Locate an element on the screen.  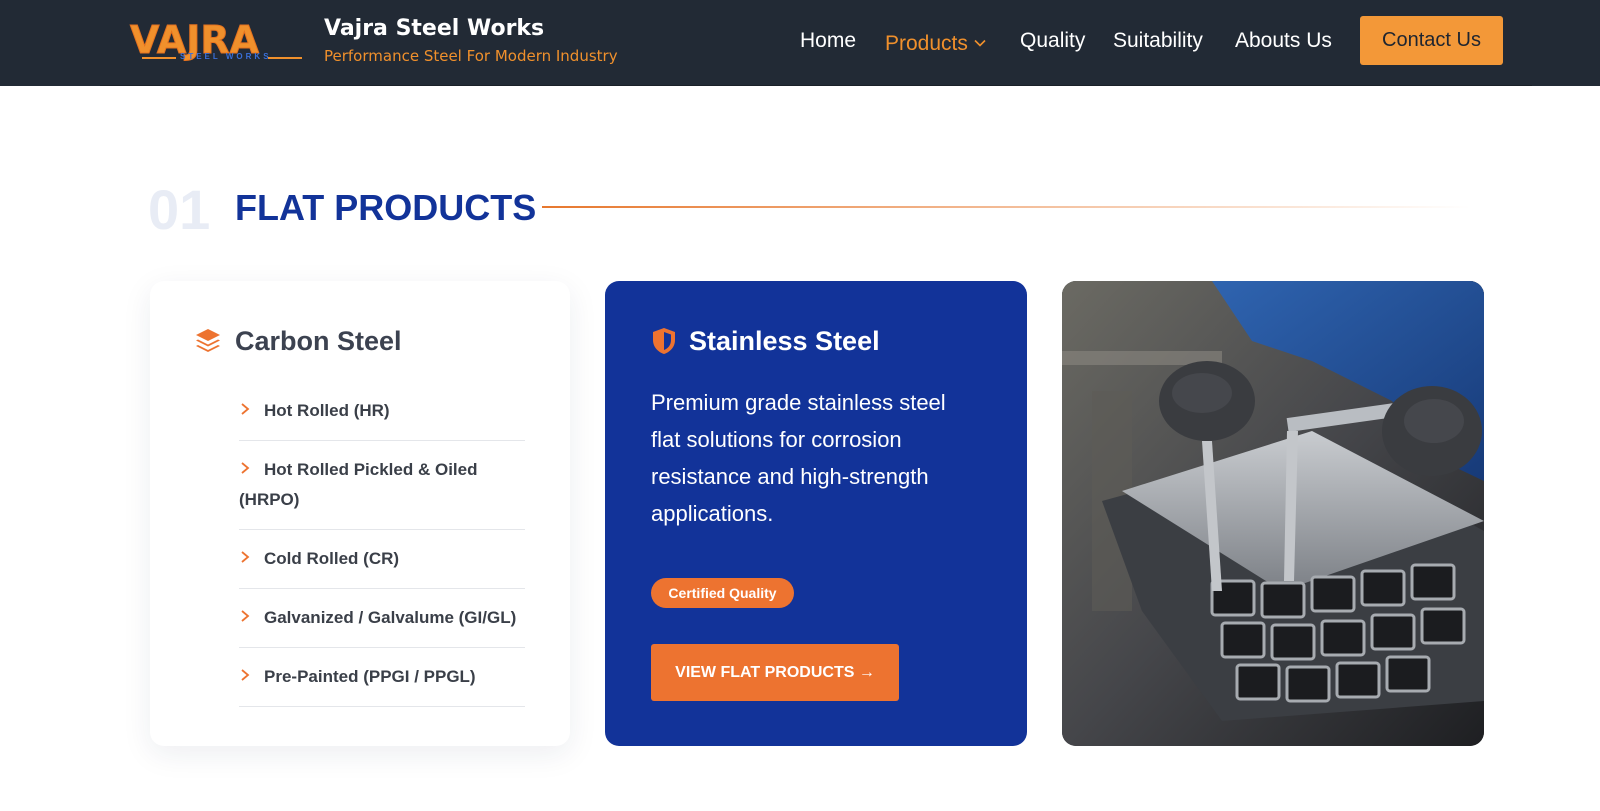
layers-icon is located at coordinates (208, 341).